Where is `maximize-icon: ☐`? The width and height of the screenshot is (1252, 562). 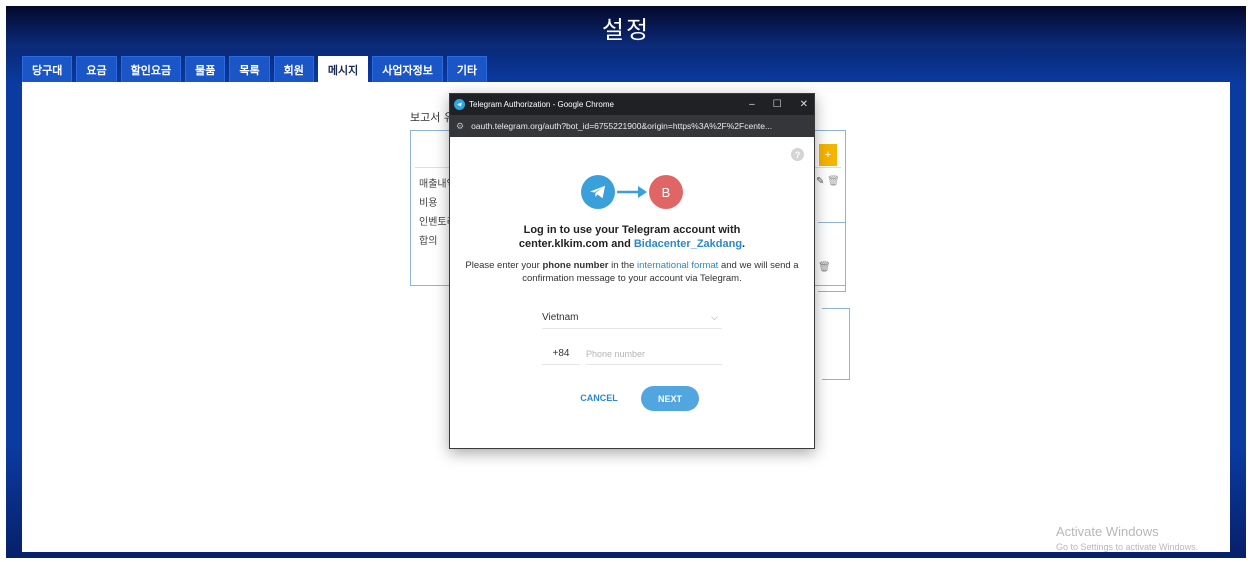 maximize-icon: ☐ is located at coordinates (777, 104).